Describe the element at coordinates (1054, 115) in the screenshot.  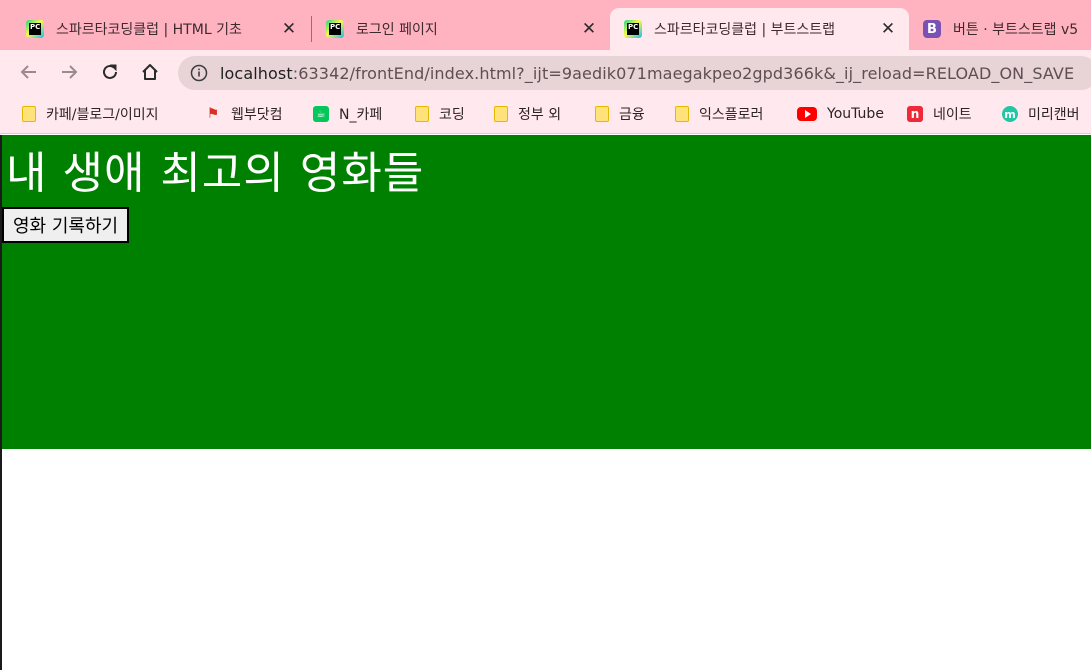
I see `bookmark-label: 미리캔버` at that location.